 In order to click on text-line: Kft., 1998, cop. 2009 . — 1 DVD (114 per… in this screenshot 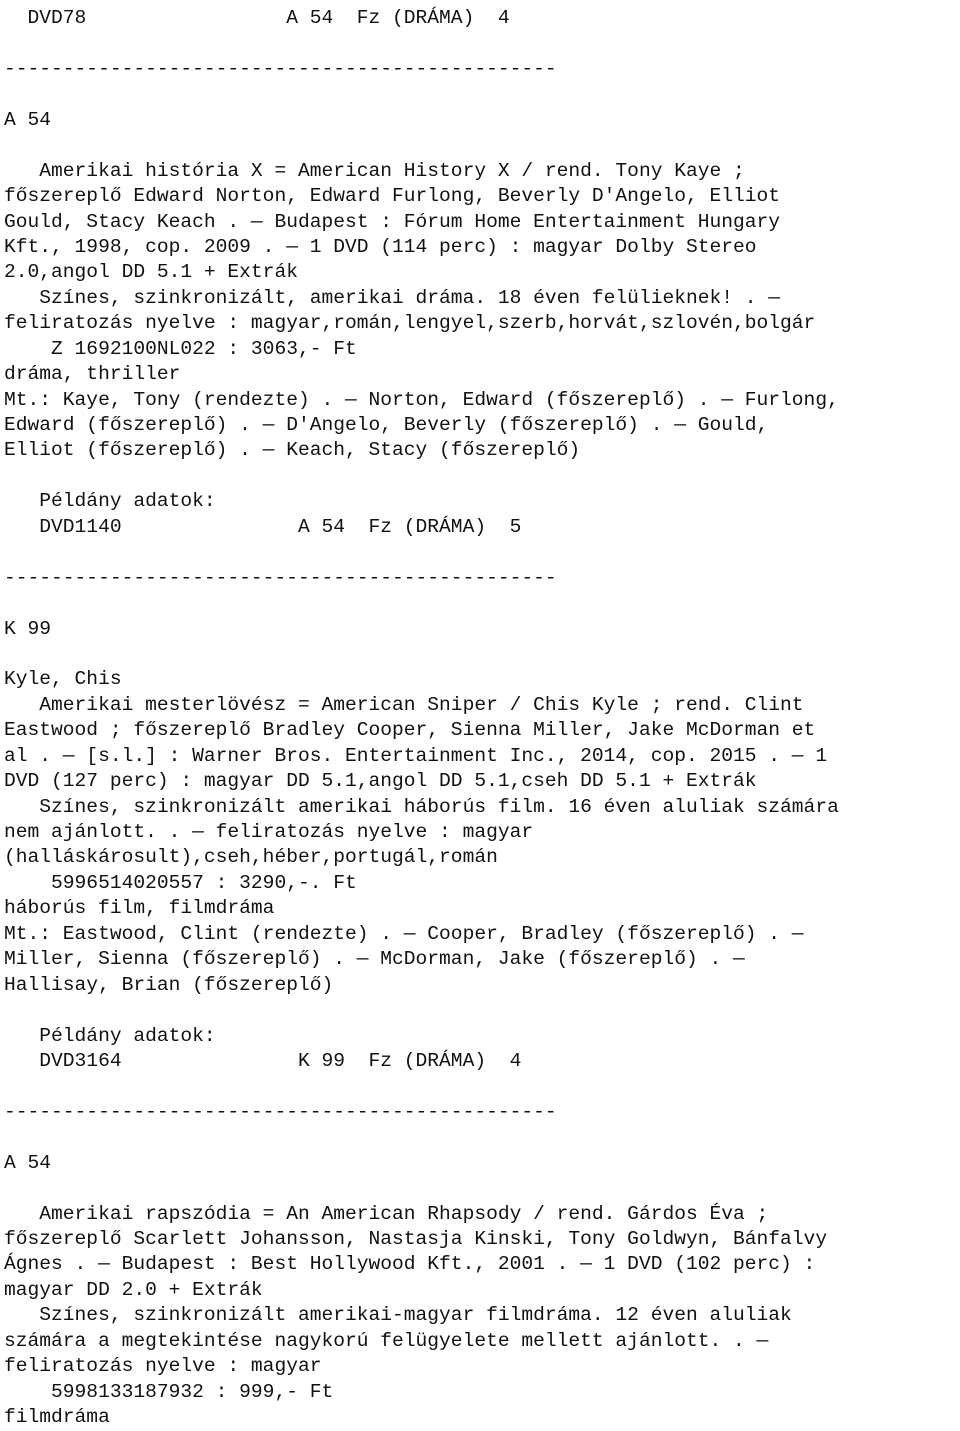, I will do `click(380, 246)`.